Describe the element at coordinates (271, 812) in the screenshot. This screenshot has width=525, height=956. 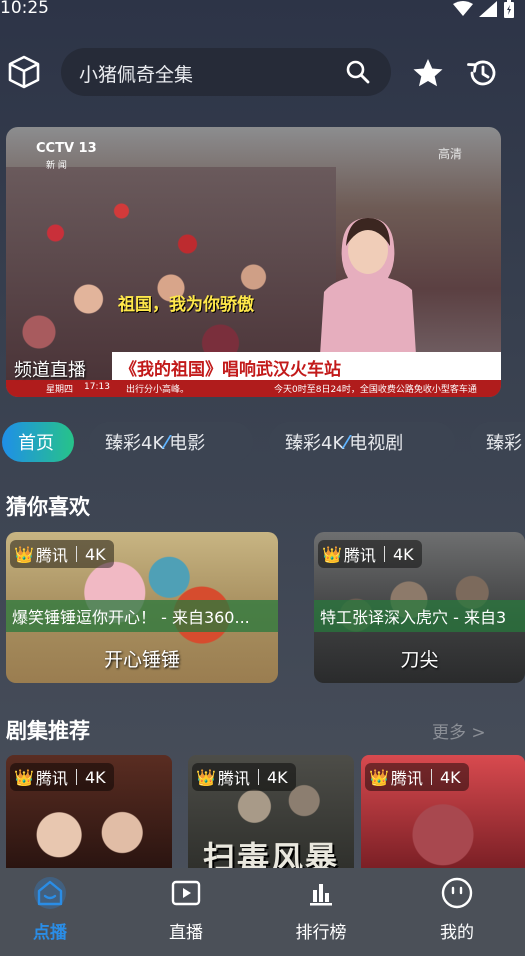
I see `series-poster: 👑 腾讯 4K 扫毒风暴` at that location.